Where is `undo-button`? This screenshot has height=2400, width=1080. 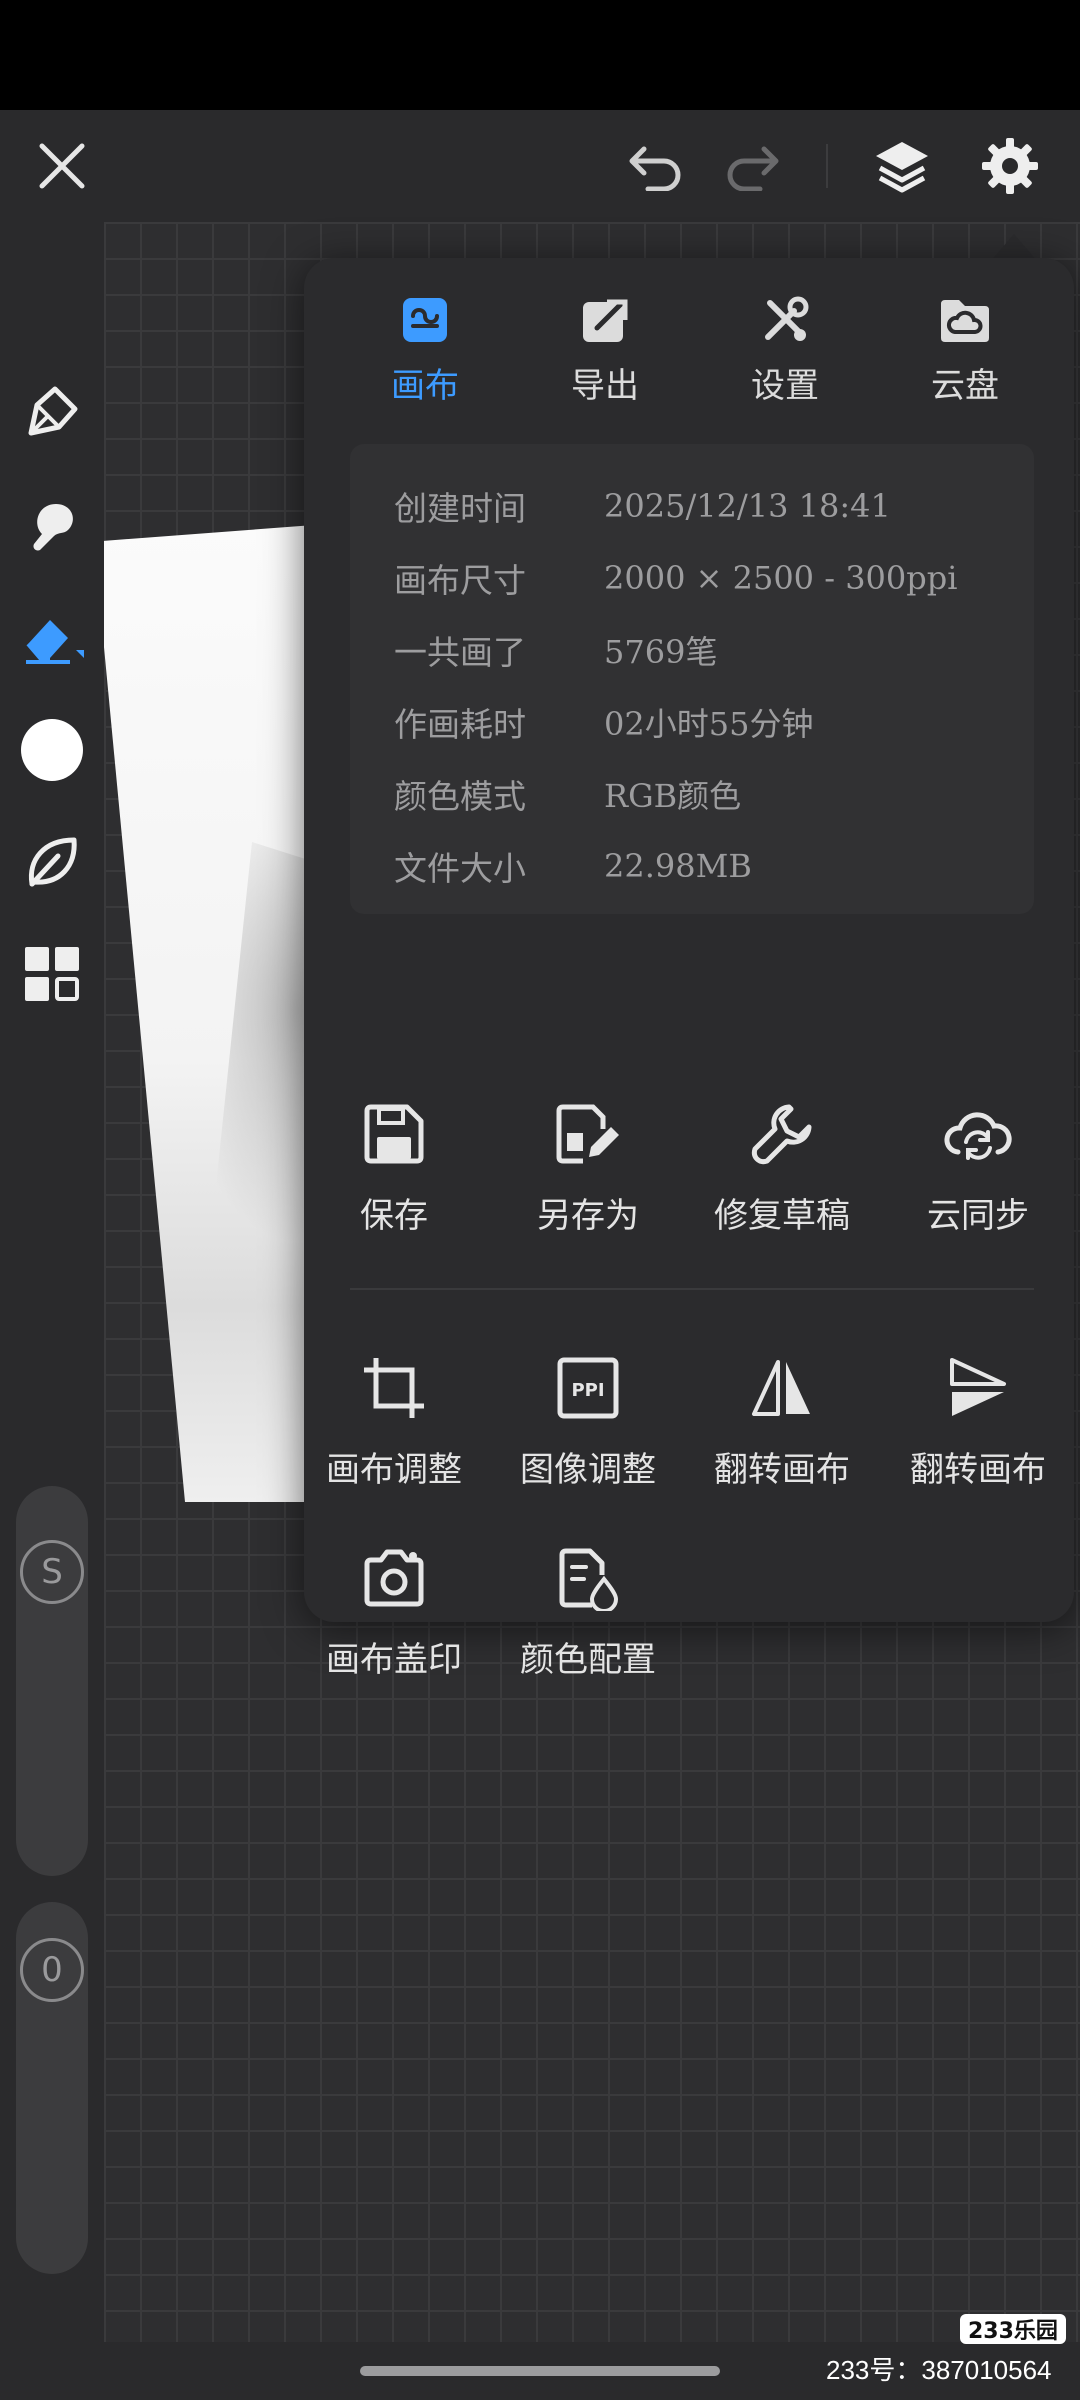 undo-button is located at coordinates (656, 166).